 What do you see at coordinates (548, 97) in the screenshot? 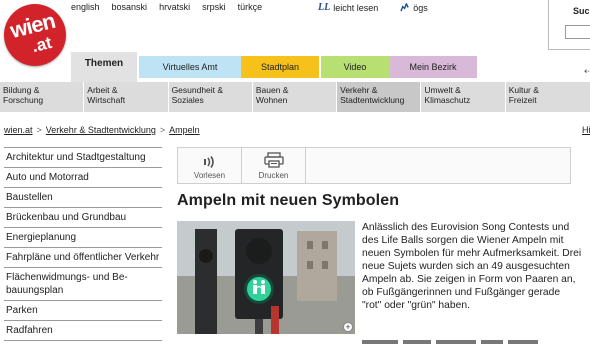
I see `category-kultur-freizeit: Kultur & Freizeit` at bounding box center [548, 97].